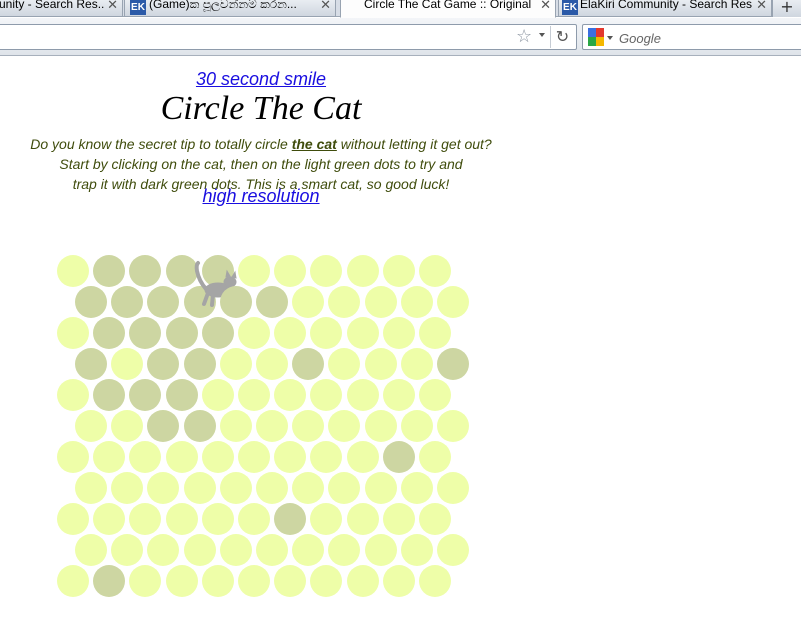 Image resolution: width=801 pixels, height=617 pixels. Describe the element at coordinates (610, 38) in the screenshot. I see `search-engine-dropdown-icon` at that location.